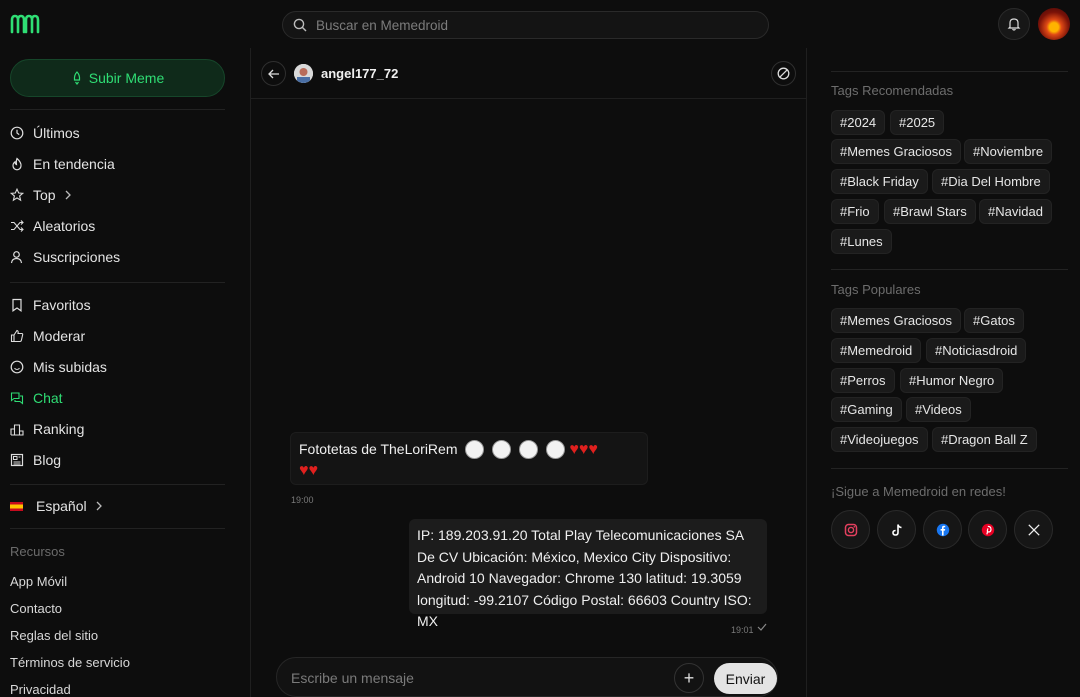 Image resolution: width=1080 pixels, height=697 pixels. What do you see at coordinates (745, 678) in the screenshot?
I see `send-button: Enviar` at bounding box center [745, 678].